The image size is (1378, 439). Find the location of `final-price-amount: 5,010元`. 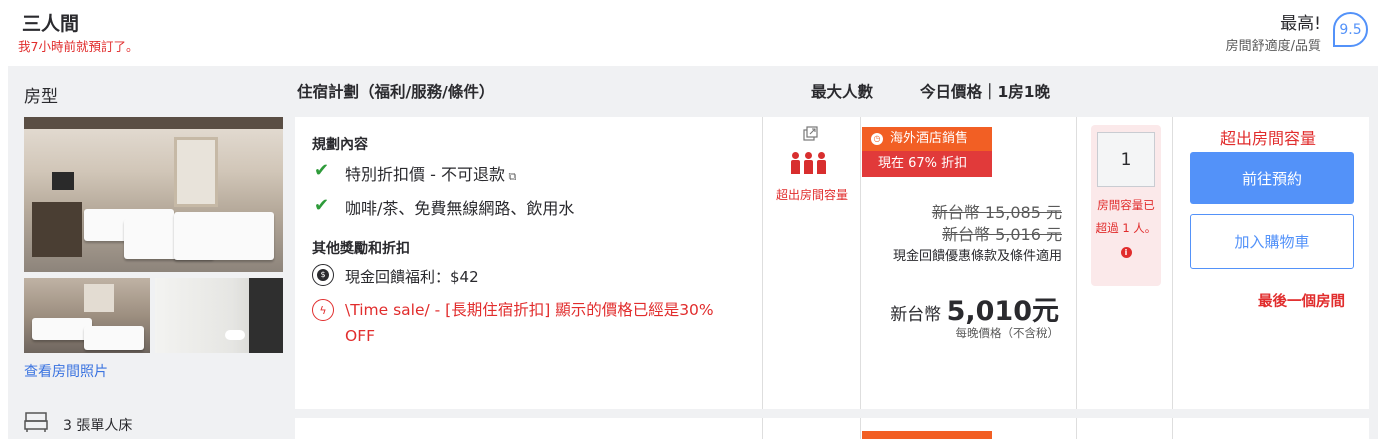

final-price-amount: 5,010元 is located at coordinates (1002, 311).